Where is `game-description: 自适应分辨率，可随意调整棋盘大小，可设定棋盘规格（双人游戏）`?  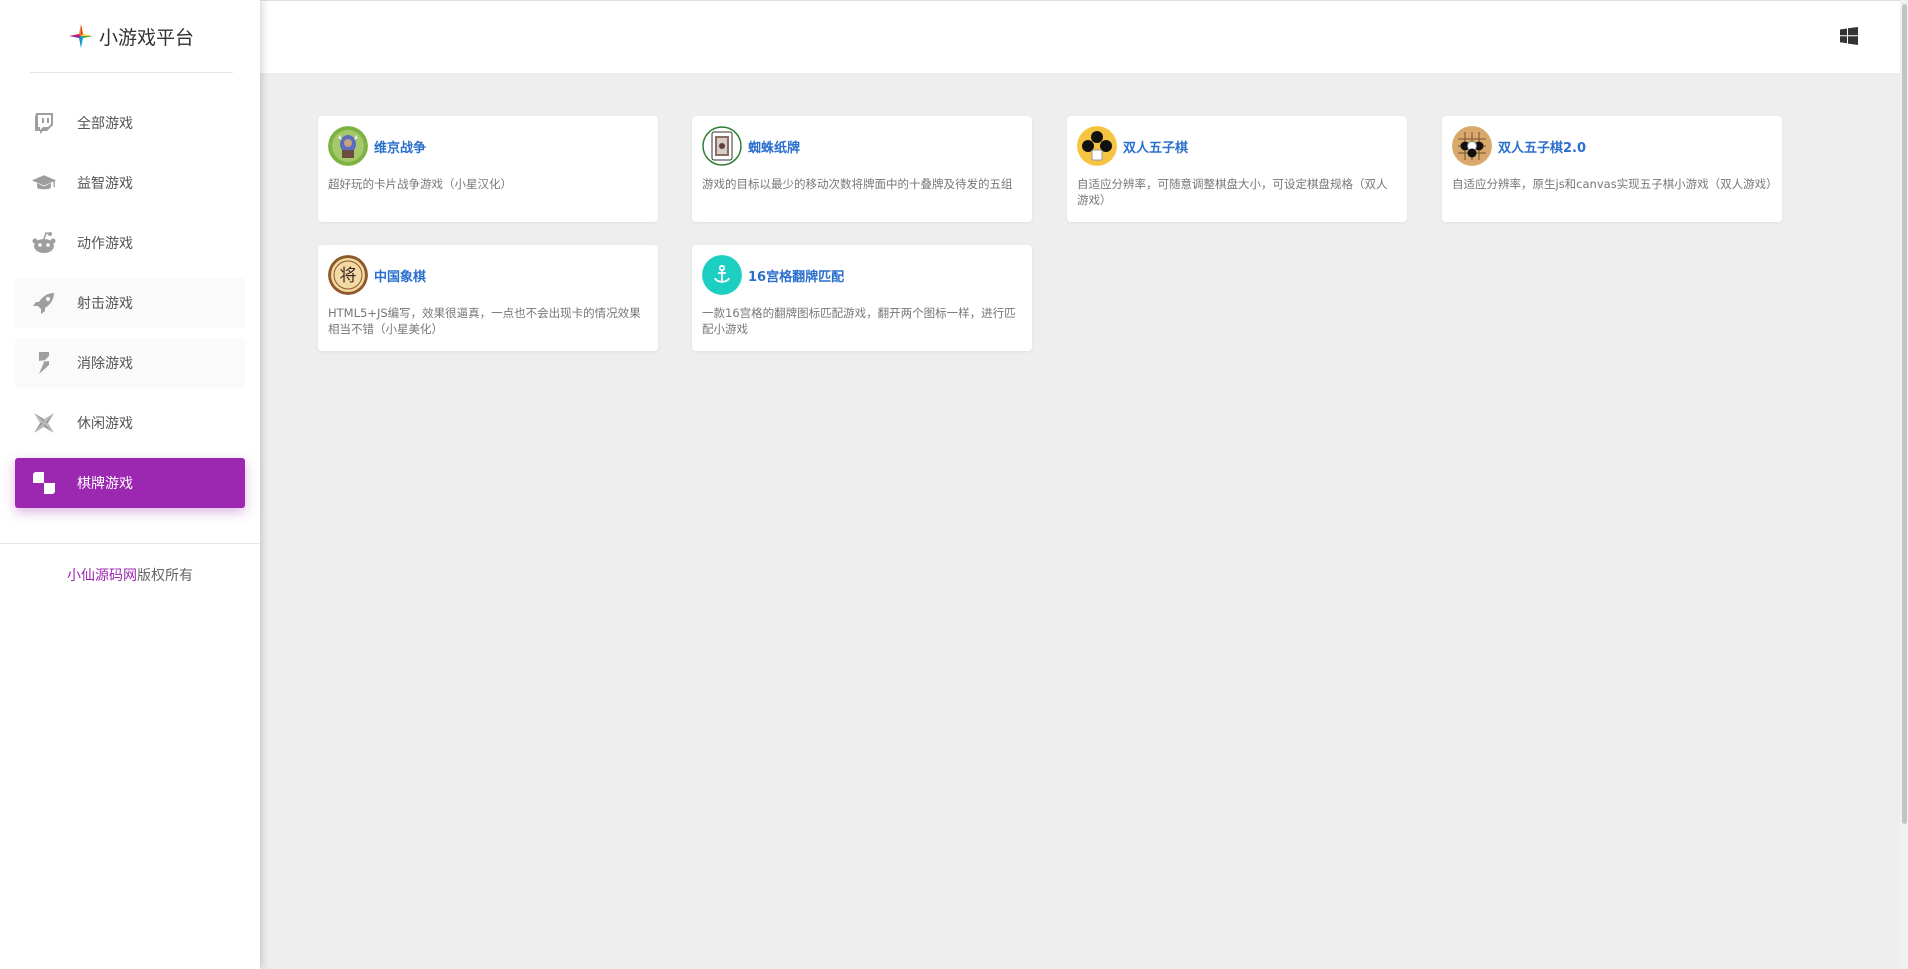
game-description: 自适应分辨率，可随意调整棋盘大小，可设定棋盘规格（双人游戏） is located at coordinates (1232, 192).